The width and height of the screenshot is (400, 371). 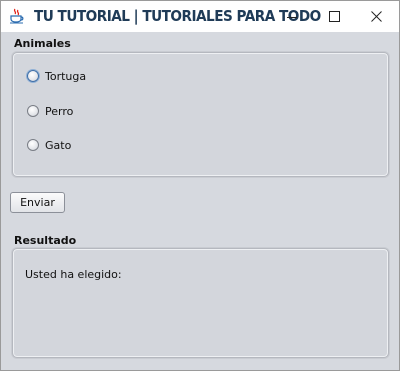 What do you see at coordinates (66, 76) in the screenshot?
I see `radio-label: Tortuga` at bounding box center [66, 76].